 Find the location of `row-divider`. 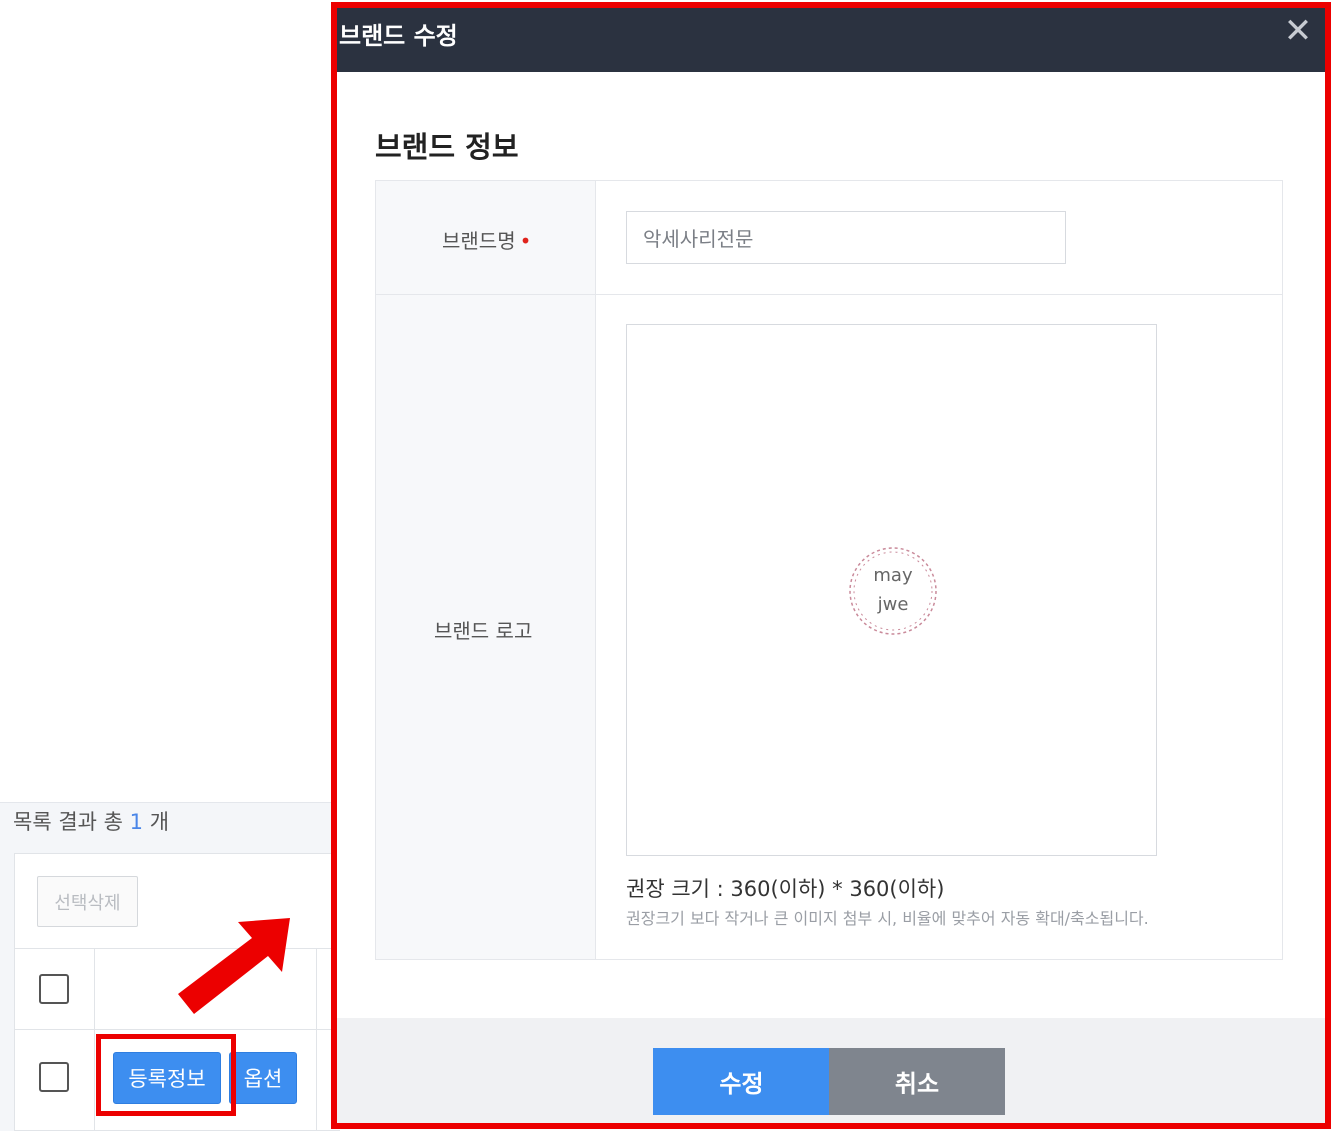

row-divider is located at coordinates (829, 294).